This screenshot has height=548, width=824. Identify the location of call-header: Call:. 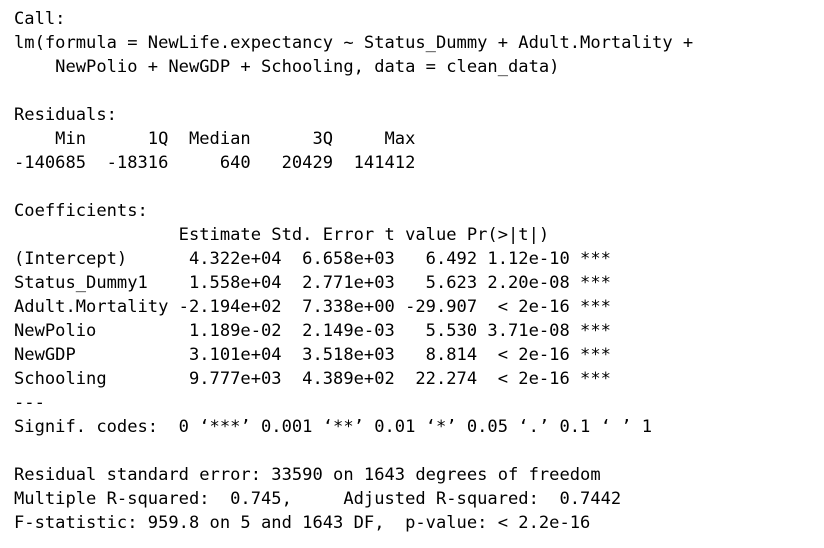
(40, 19).